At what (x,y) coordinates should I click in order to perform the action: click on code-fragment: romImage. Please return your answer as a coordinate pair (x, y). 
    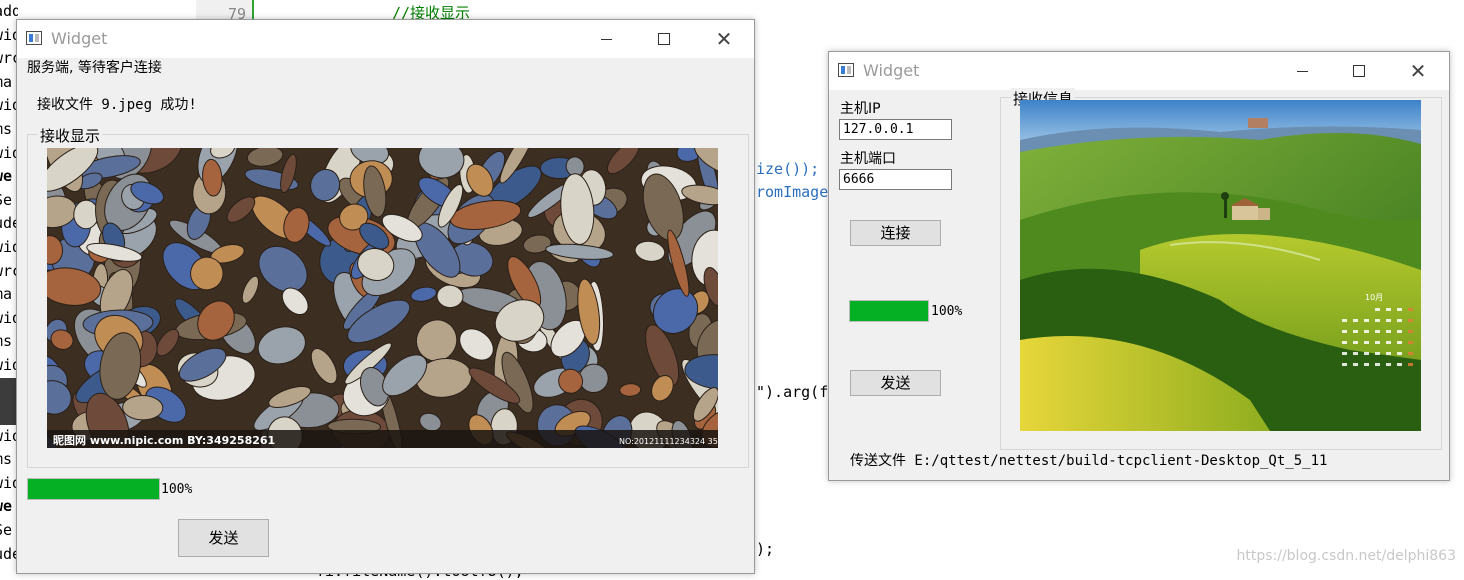
    Looking at the image, I should click on (792, 192).